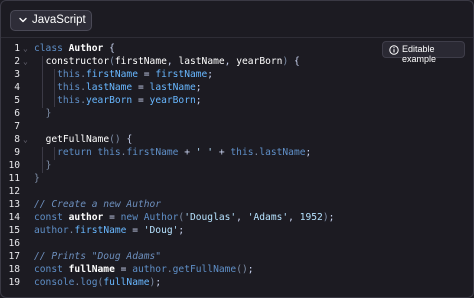 The image size is (474, 298). What do you see at coordinates (17, 87) in the screenshot?
I see `line-number: 4` at bounding box center [17, 87].